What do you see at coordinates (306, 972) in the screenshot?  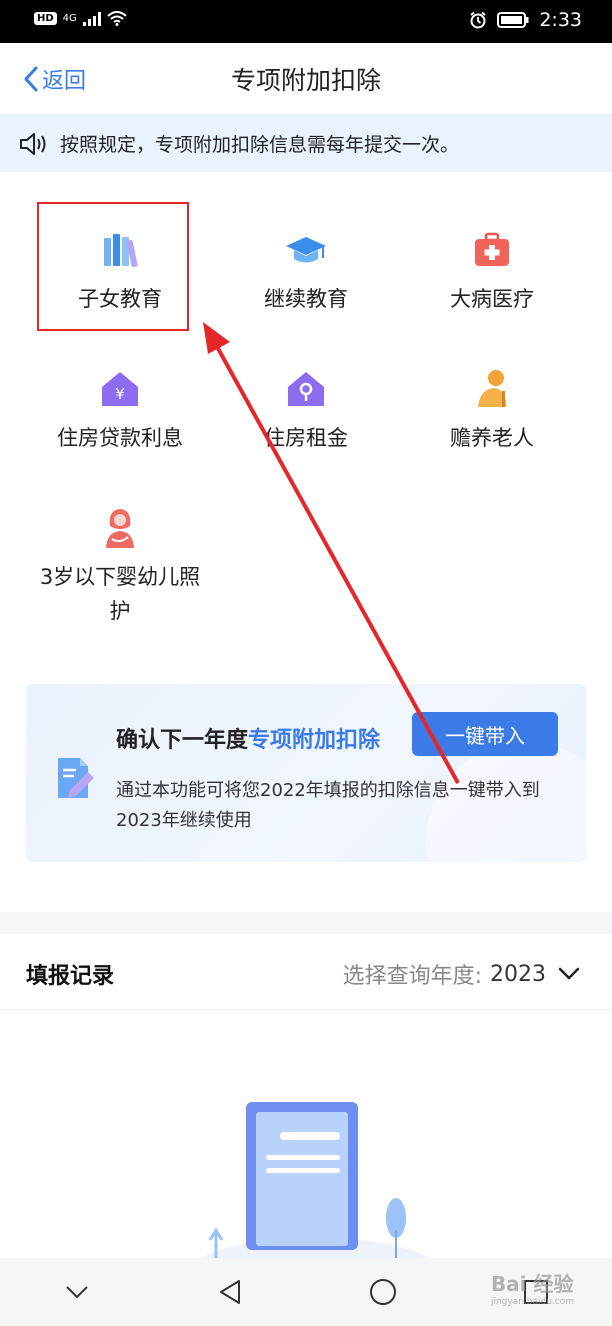 I see `records-header: 填报记录 选择查询年度: 2023` at bounding box center [306, 972].